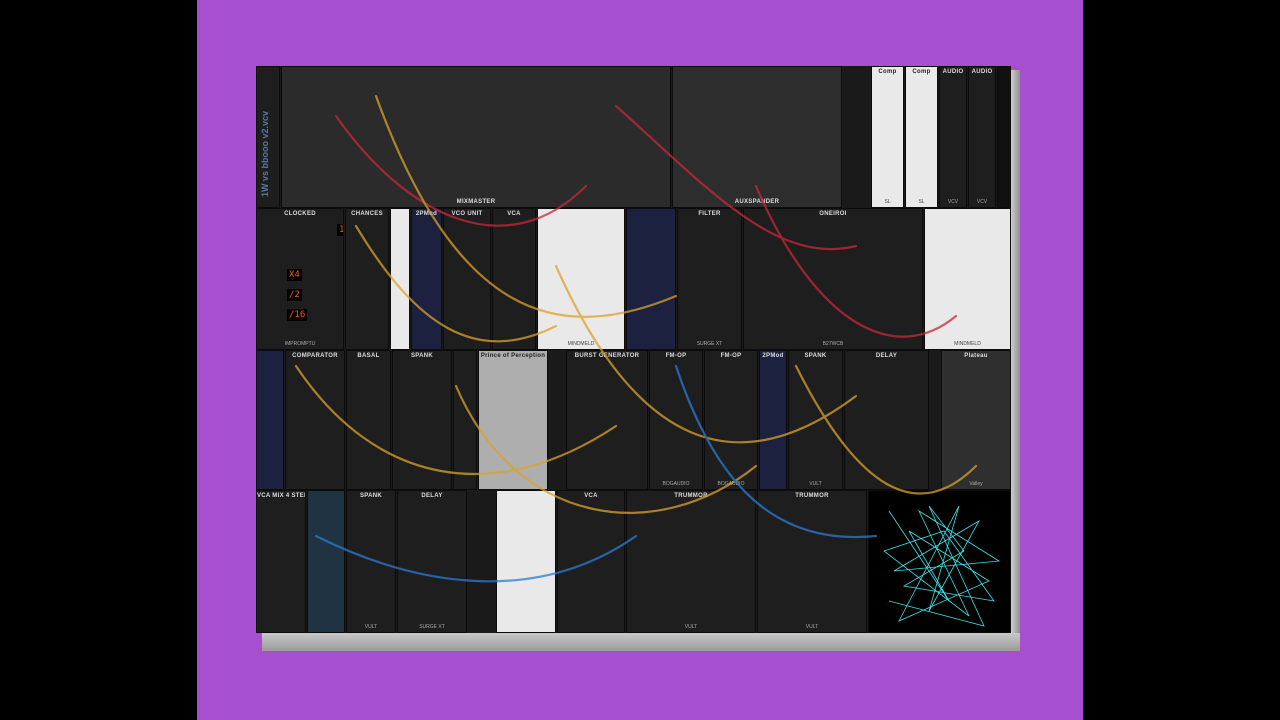  I want to click on scope-module, so click(939, 561).